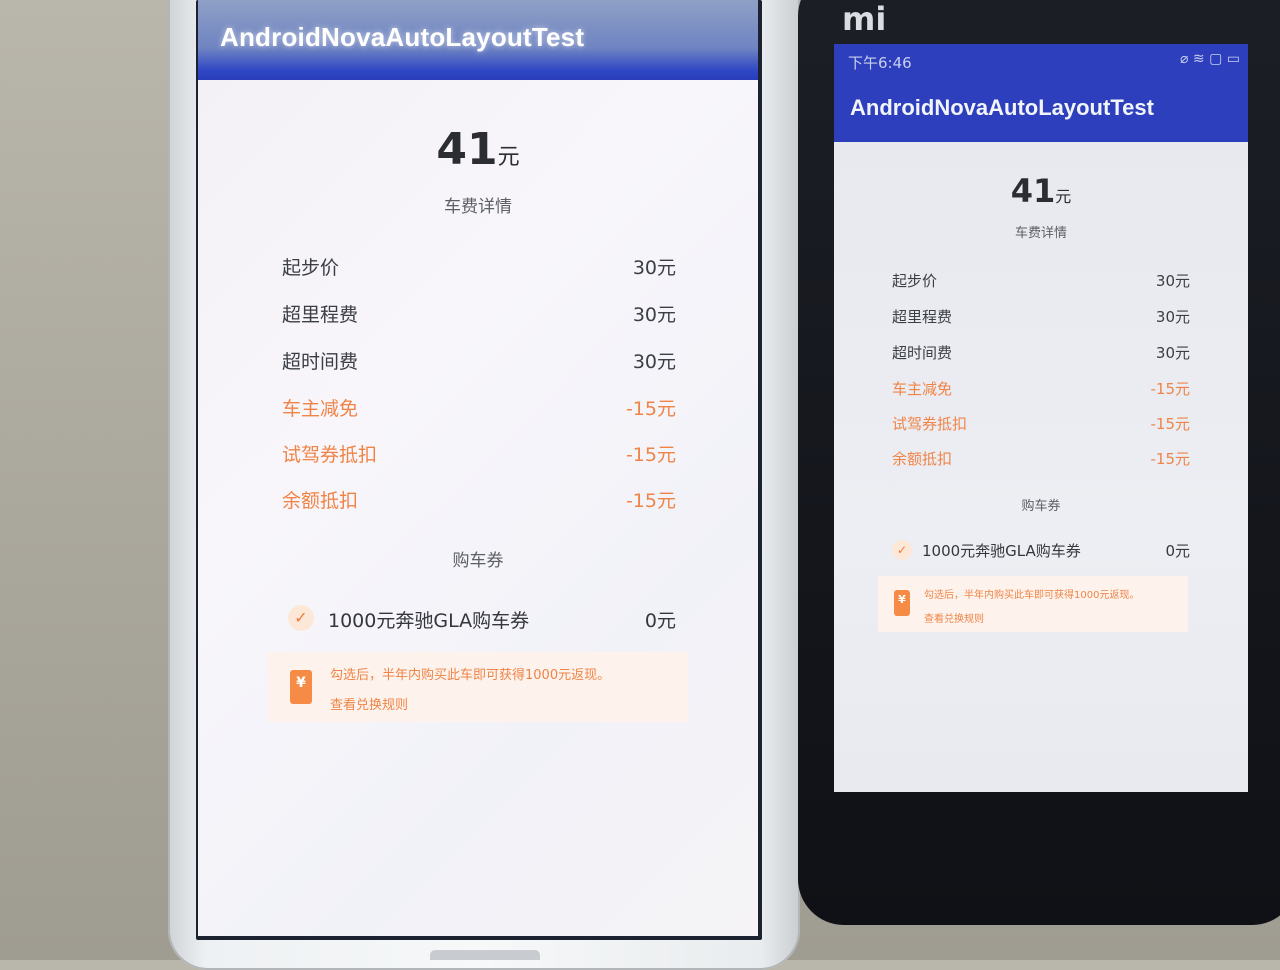 This screenshot has width=1280, height=970. I want to click on app-title-left: AndroidNovaAutoLayoutTest, so click(402, 37).